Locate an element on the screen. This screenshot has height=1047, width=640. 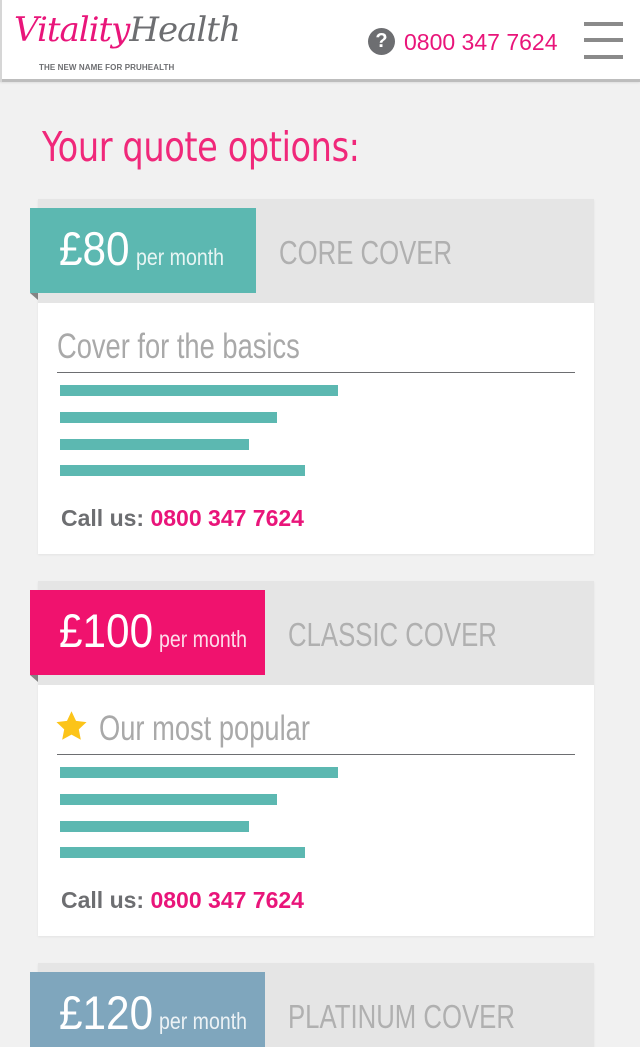
plan-price: £120 is located at coordinates (106, 1012).